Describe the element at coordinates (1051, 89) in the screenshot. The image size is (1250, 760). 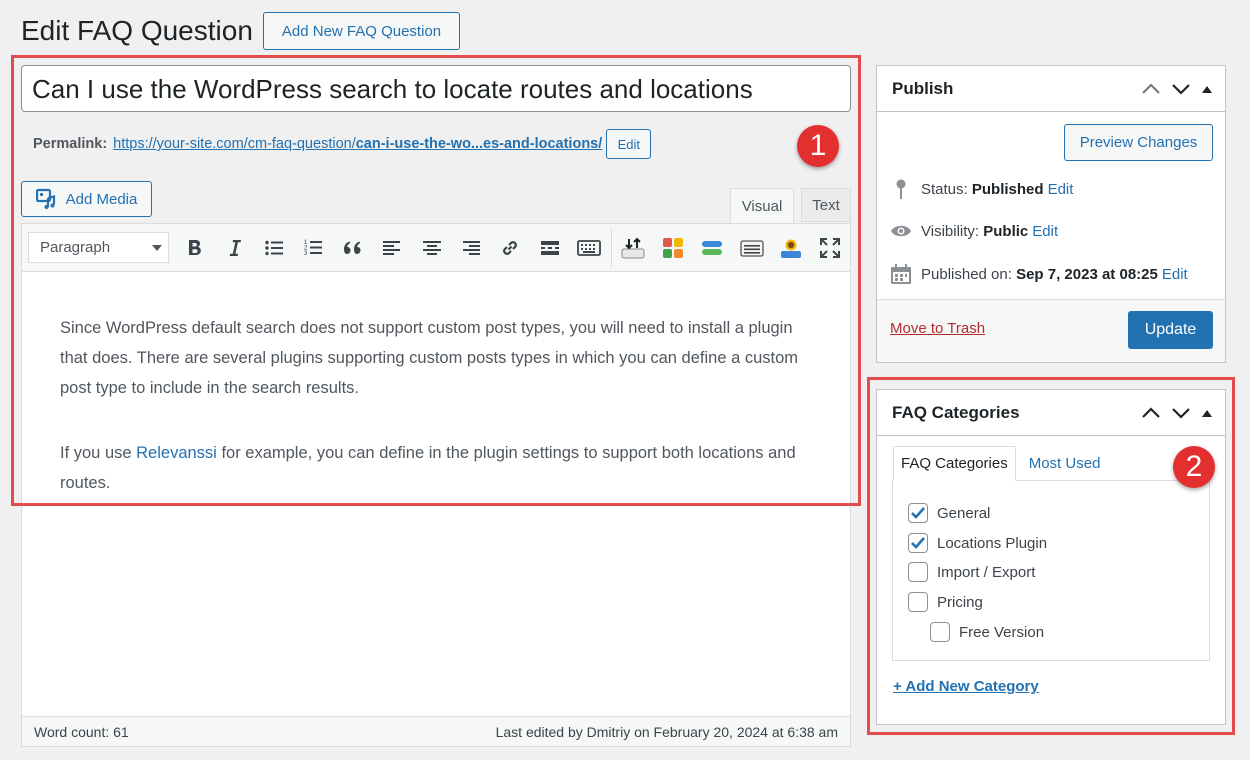
I see `publish-panel-header: Publish` at that location.